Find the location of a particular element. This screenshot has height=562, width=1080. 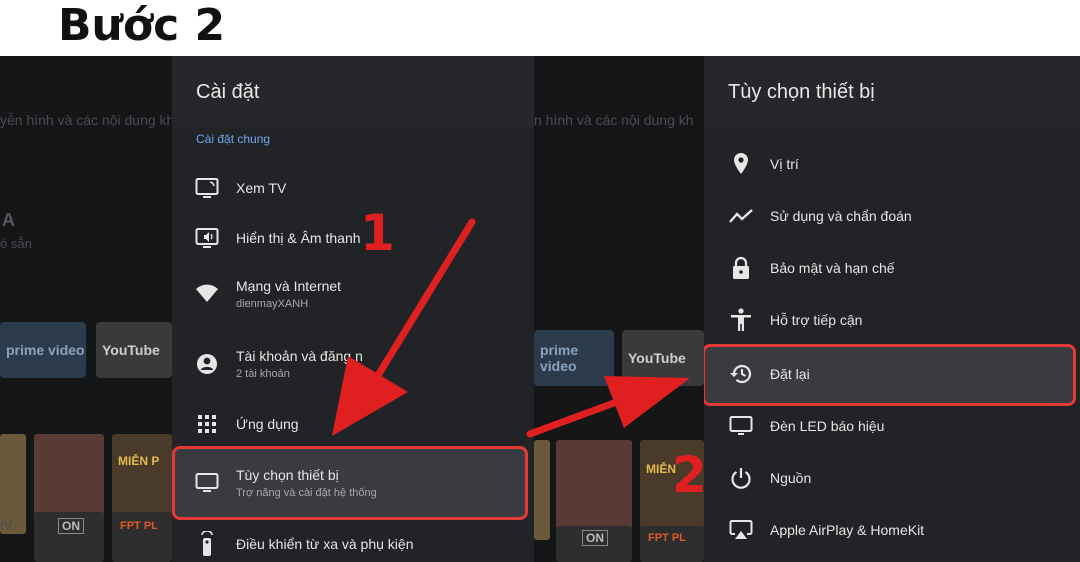

menu-item-label: Apple AirPlay & HomeKit is located at coordinates (847, 530).